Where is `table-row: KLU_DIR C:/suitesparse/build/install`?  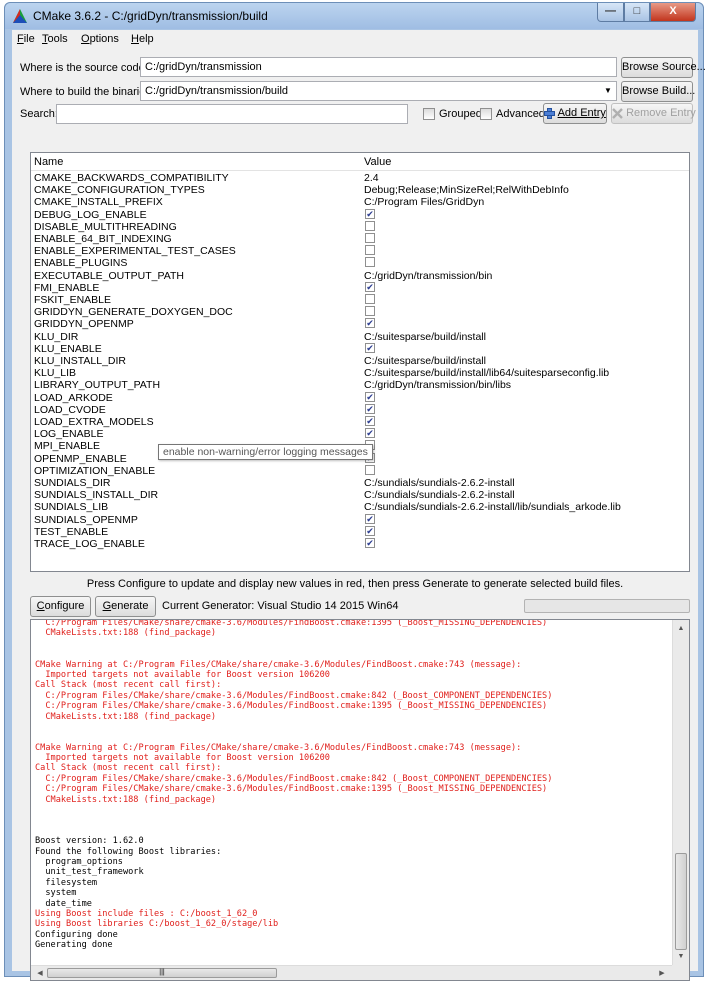 table-row: KLU_DIR C:/suitesparse/build/install is located at coordinates (360, 337).